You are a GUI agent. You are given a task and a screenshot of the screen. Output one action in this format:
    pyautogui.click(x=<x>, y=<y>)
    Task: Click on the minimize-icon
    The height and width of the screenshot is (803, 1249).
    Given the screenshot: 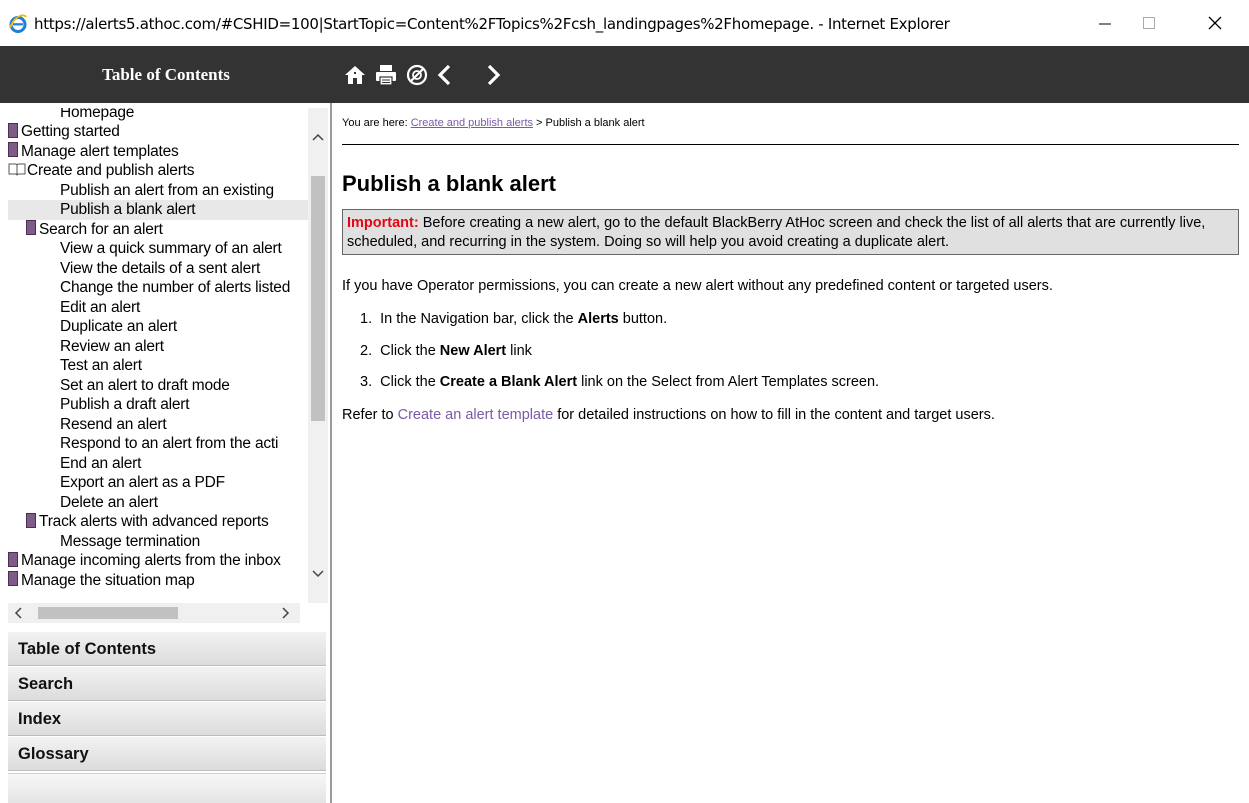 What is the action you would take?
    pyautogui.click(x=1105, y=24)
    